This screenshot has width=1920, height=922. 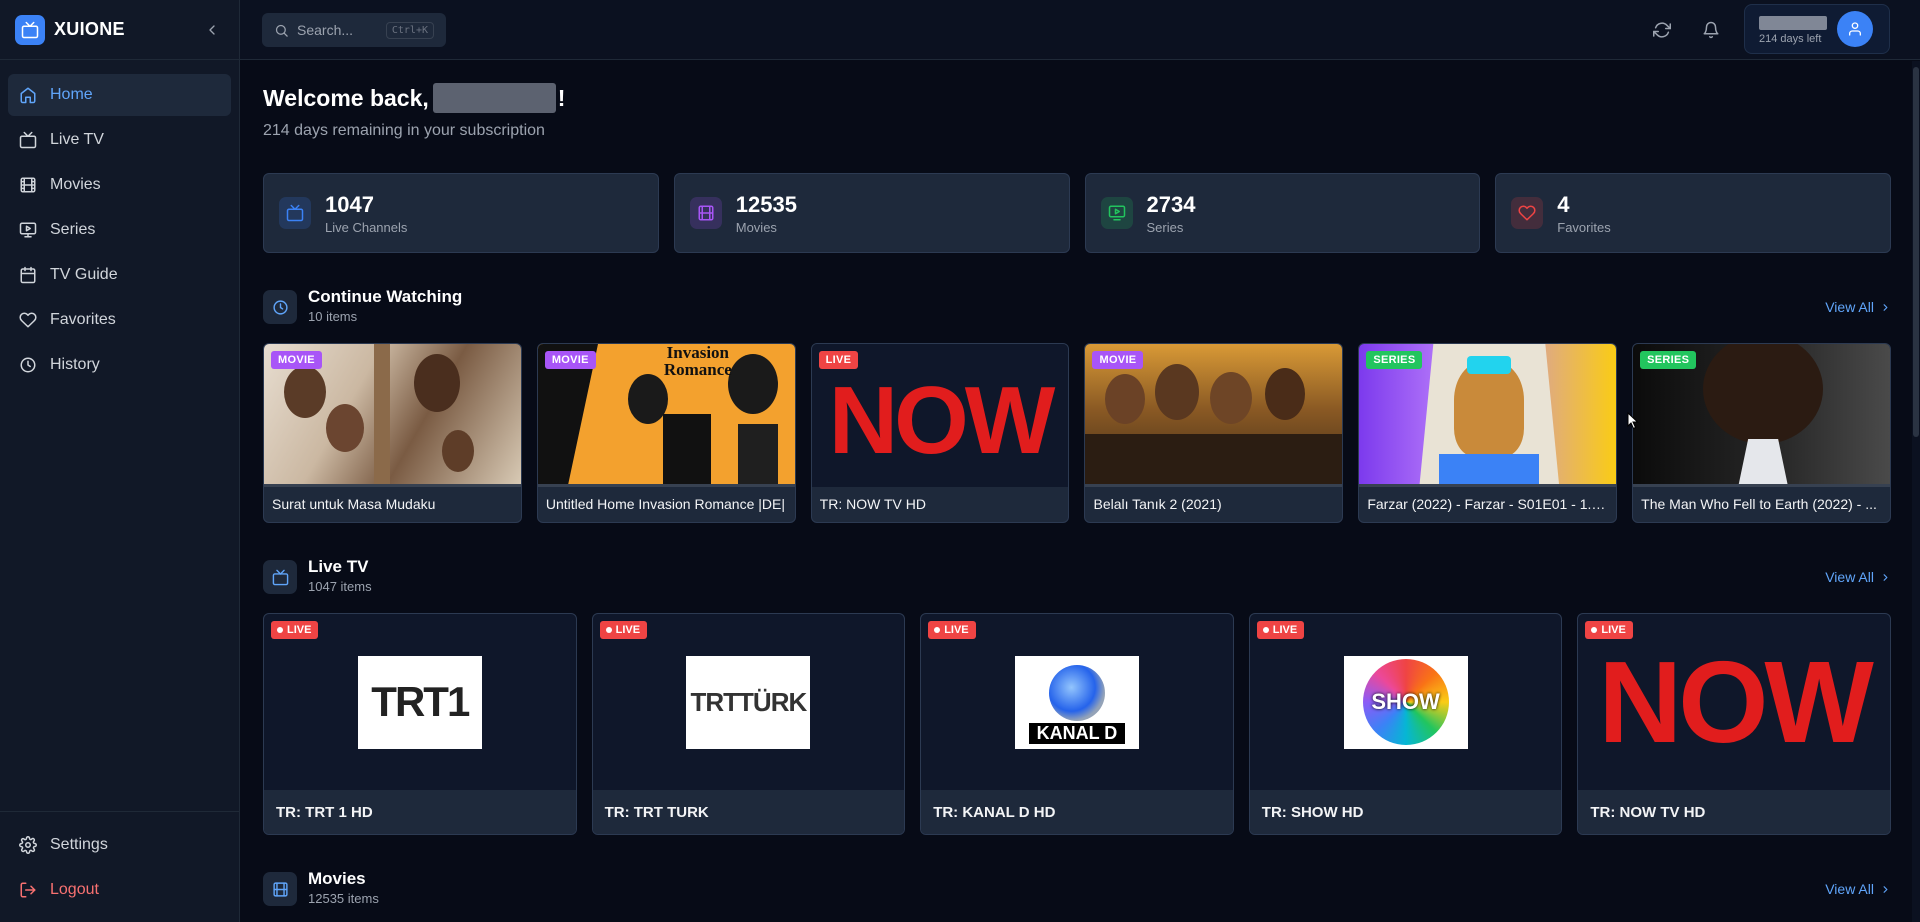 I want to click on channel-logo-text: SHOW, so click(x=1405, y=701).